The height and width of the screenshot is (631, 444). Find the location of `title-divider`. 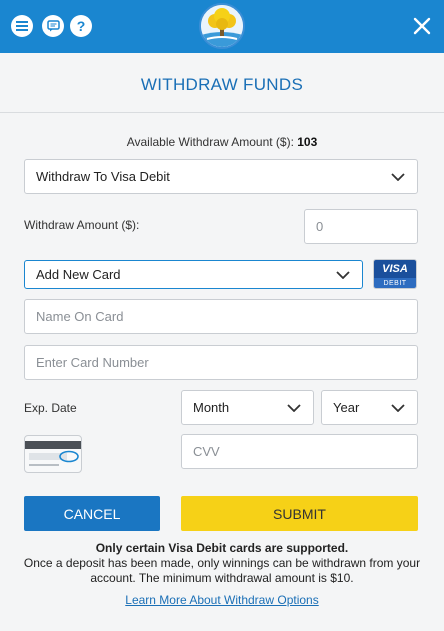

title-divider is located at coordinates (222, 112).